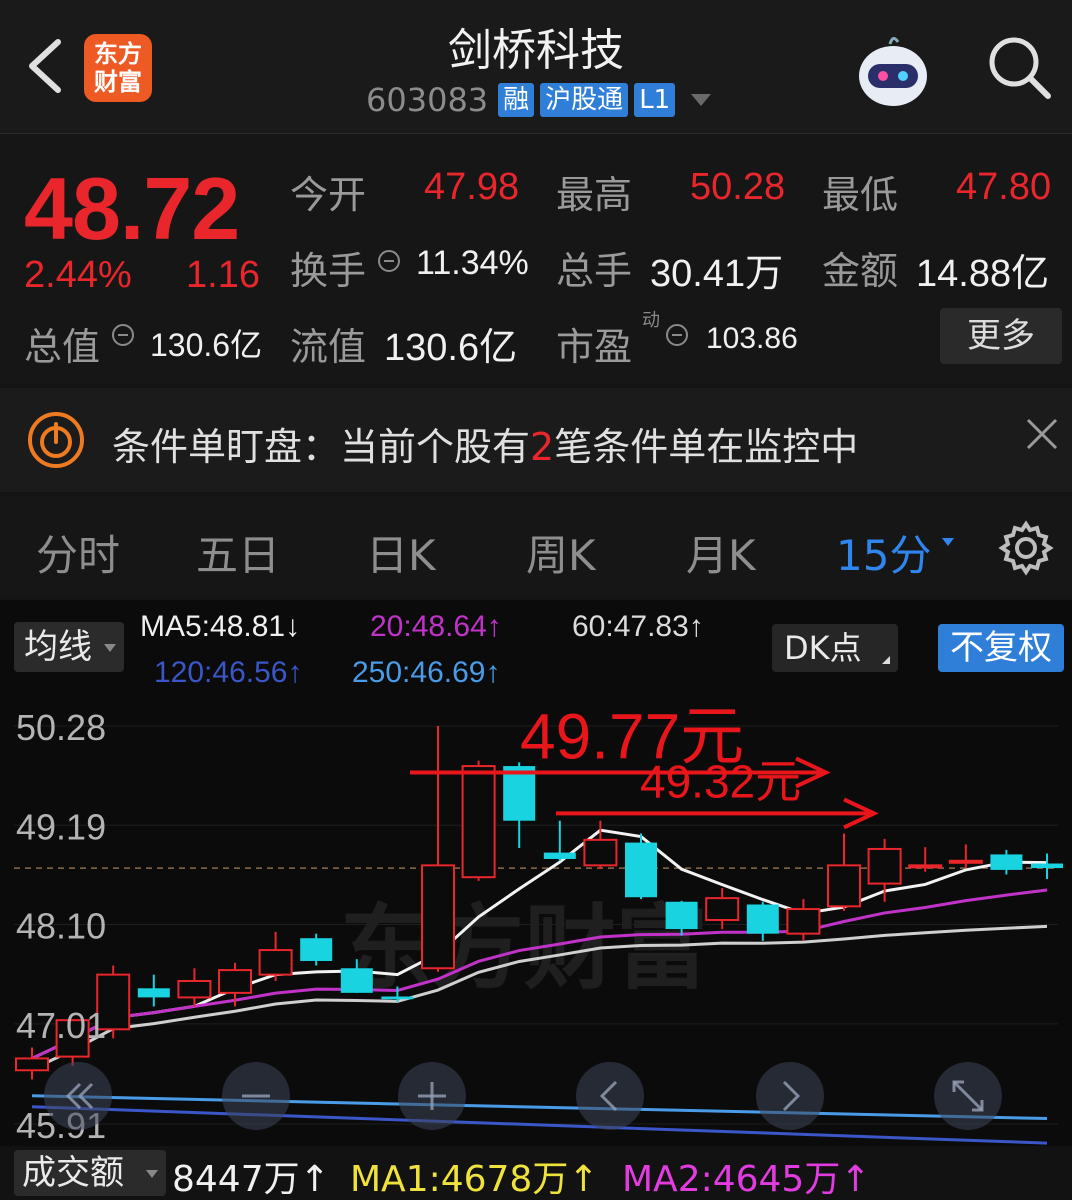  Describe the element at coordinates (746, 1179) in the screenshot. I see `volume-ma2: MA2:4645万↑` at that location.